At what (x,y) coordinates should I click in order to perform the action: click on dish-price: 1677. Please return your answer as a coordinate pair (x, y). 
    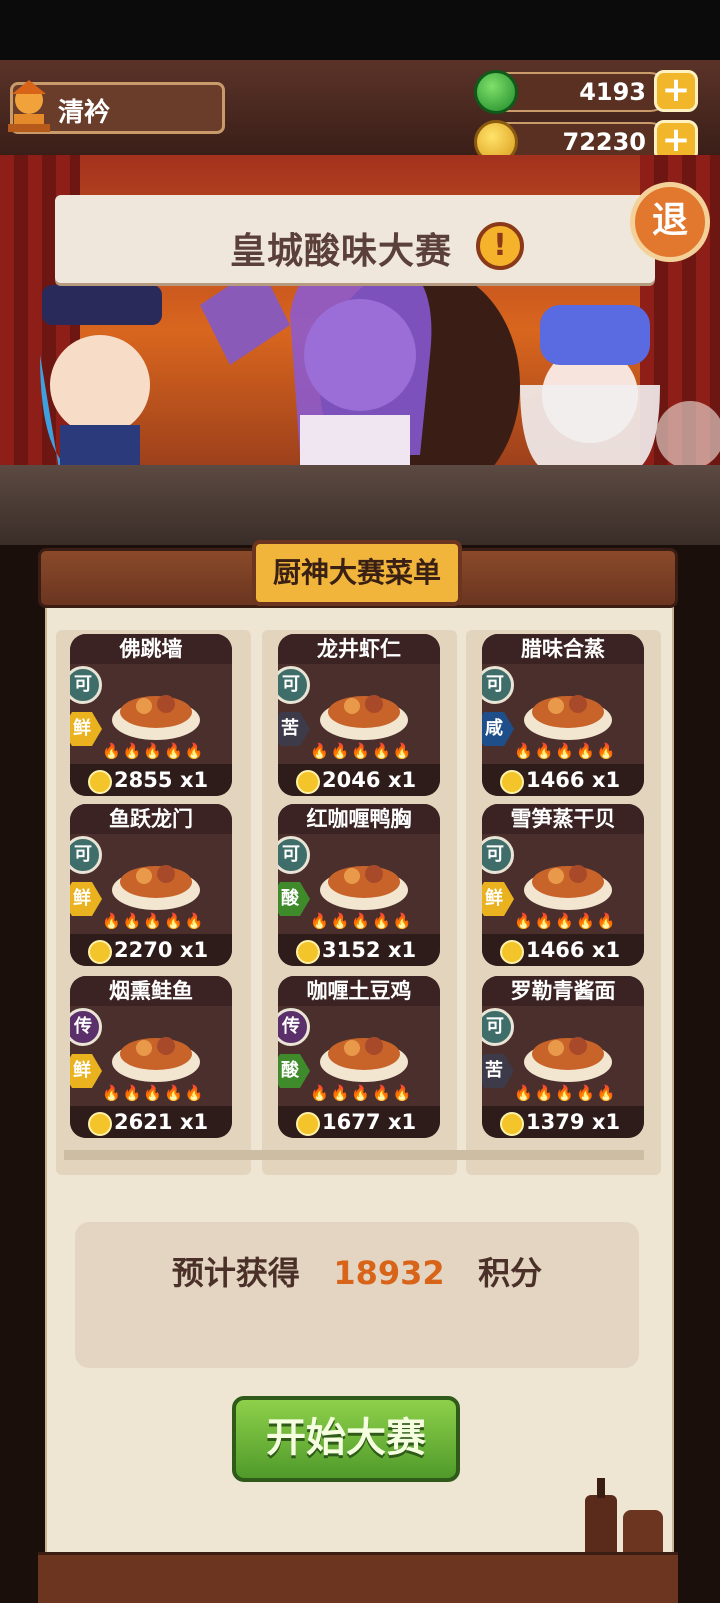
    Looking at the image, I should click on (351, 1122).